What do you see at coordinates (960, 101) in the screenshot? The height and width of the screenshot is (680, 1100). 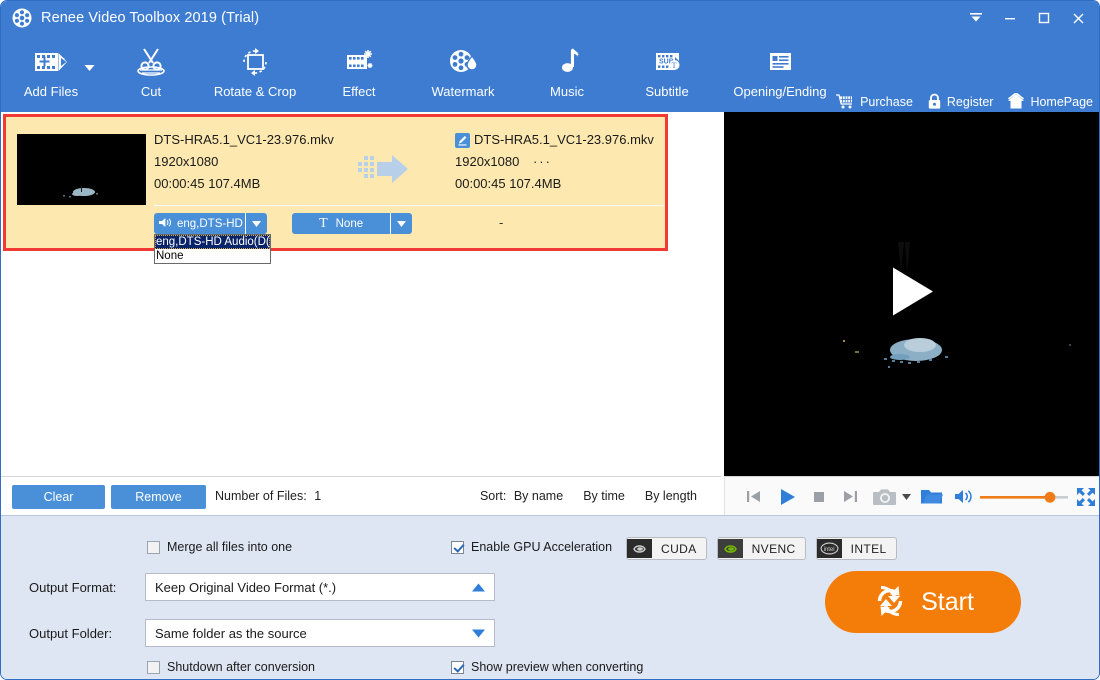 I see `register-link: Register` at bounding box center [960, 101].